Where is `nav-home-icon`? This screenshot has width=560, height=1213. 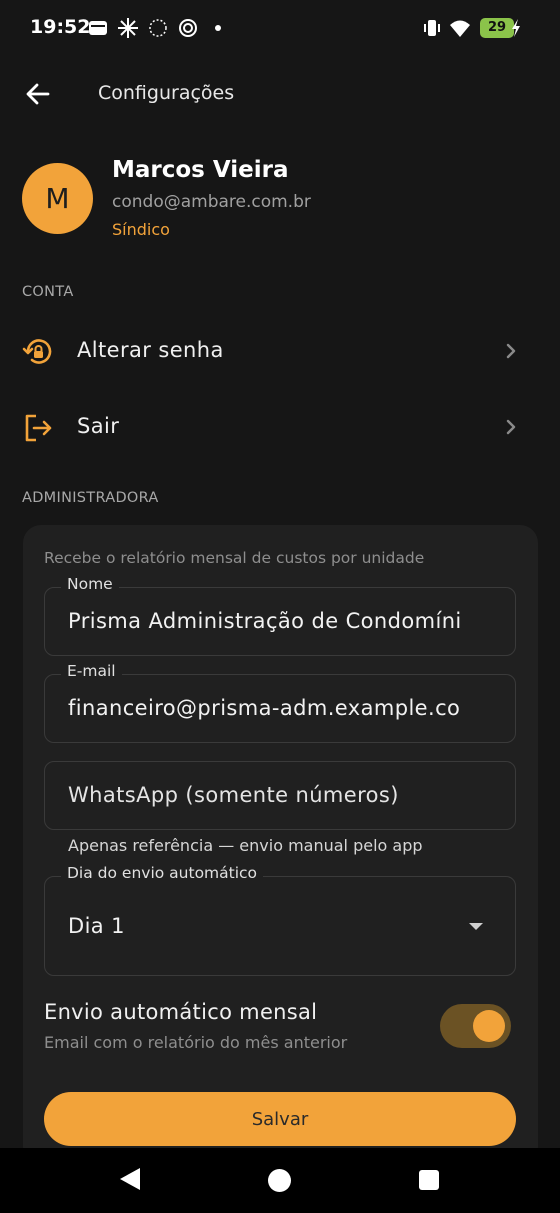
nav-home-icon is located at coordinates (279, 1180).